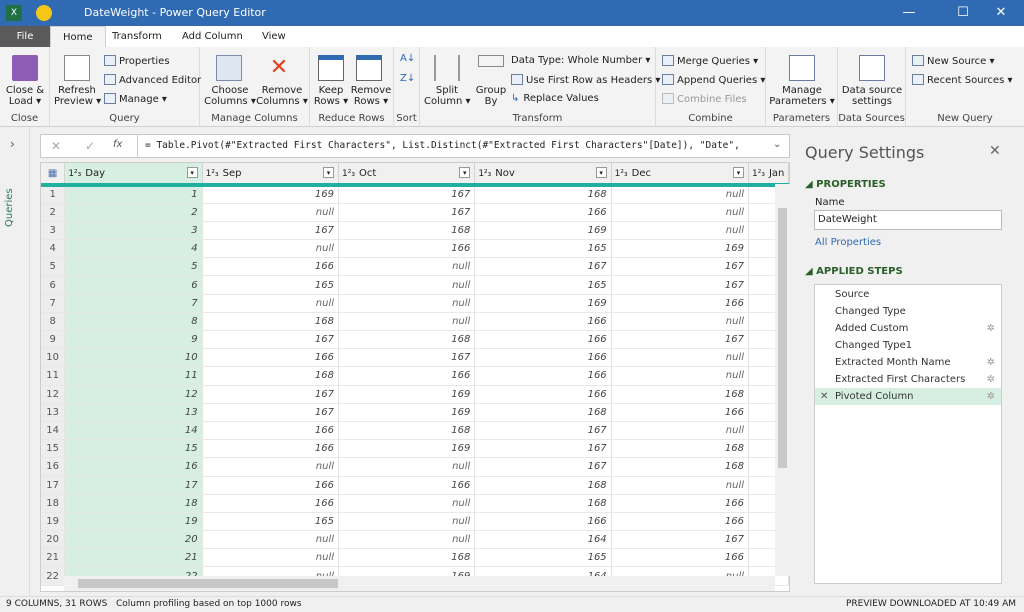  I want to click on cell-sep: 169, so click(271, 194).